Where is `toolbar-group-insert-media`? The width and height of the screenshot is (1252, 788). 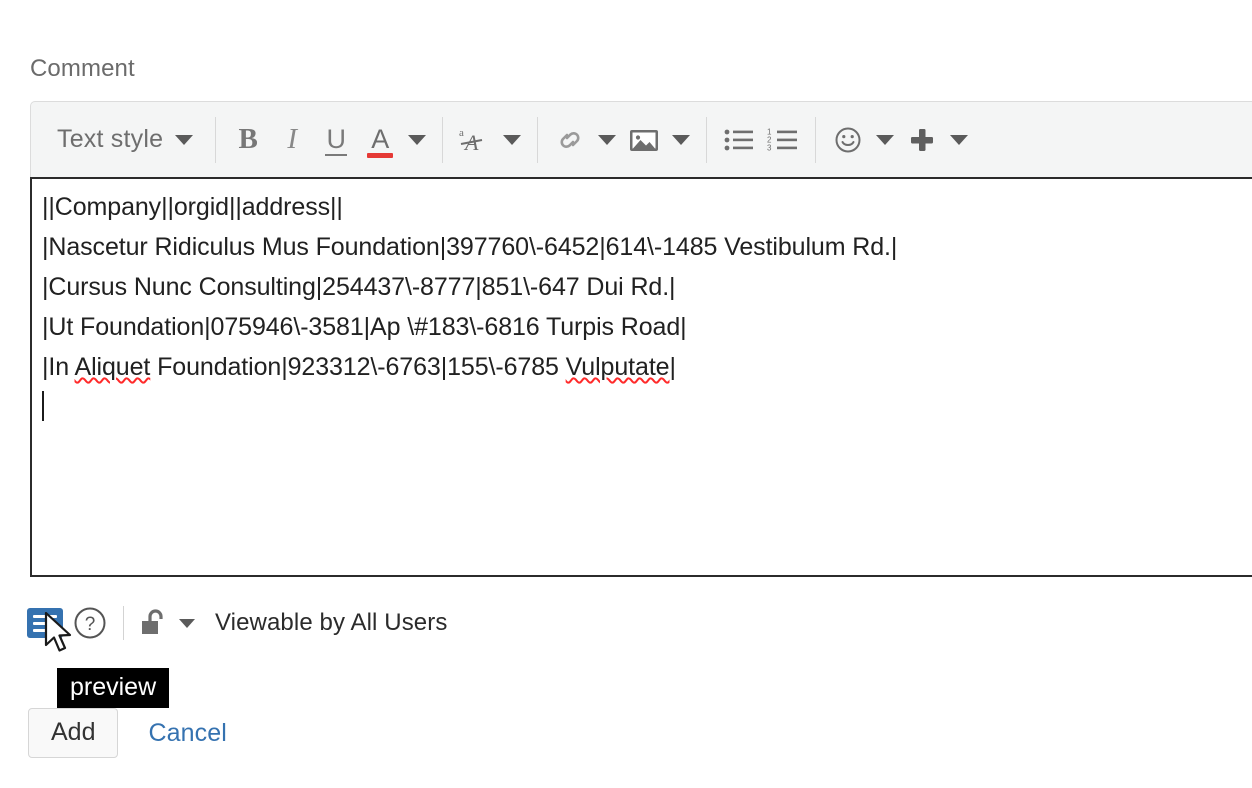
toolbar-group-insert-media is located at coordinates (622, 139).